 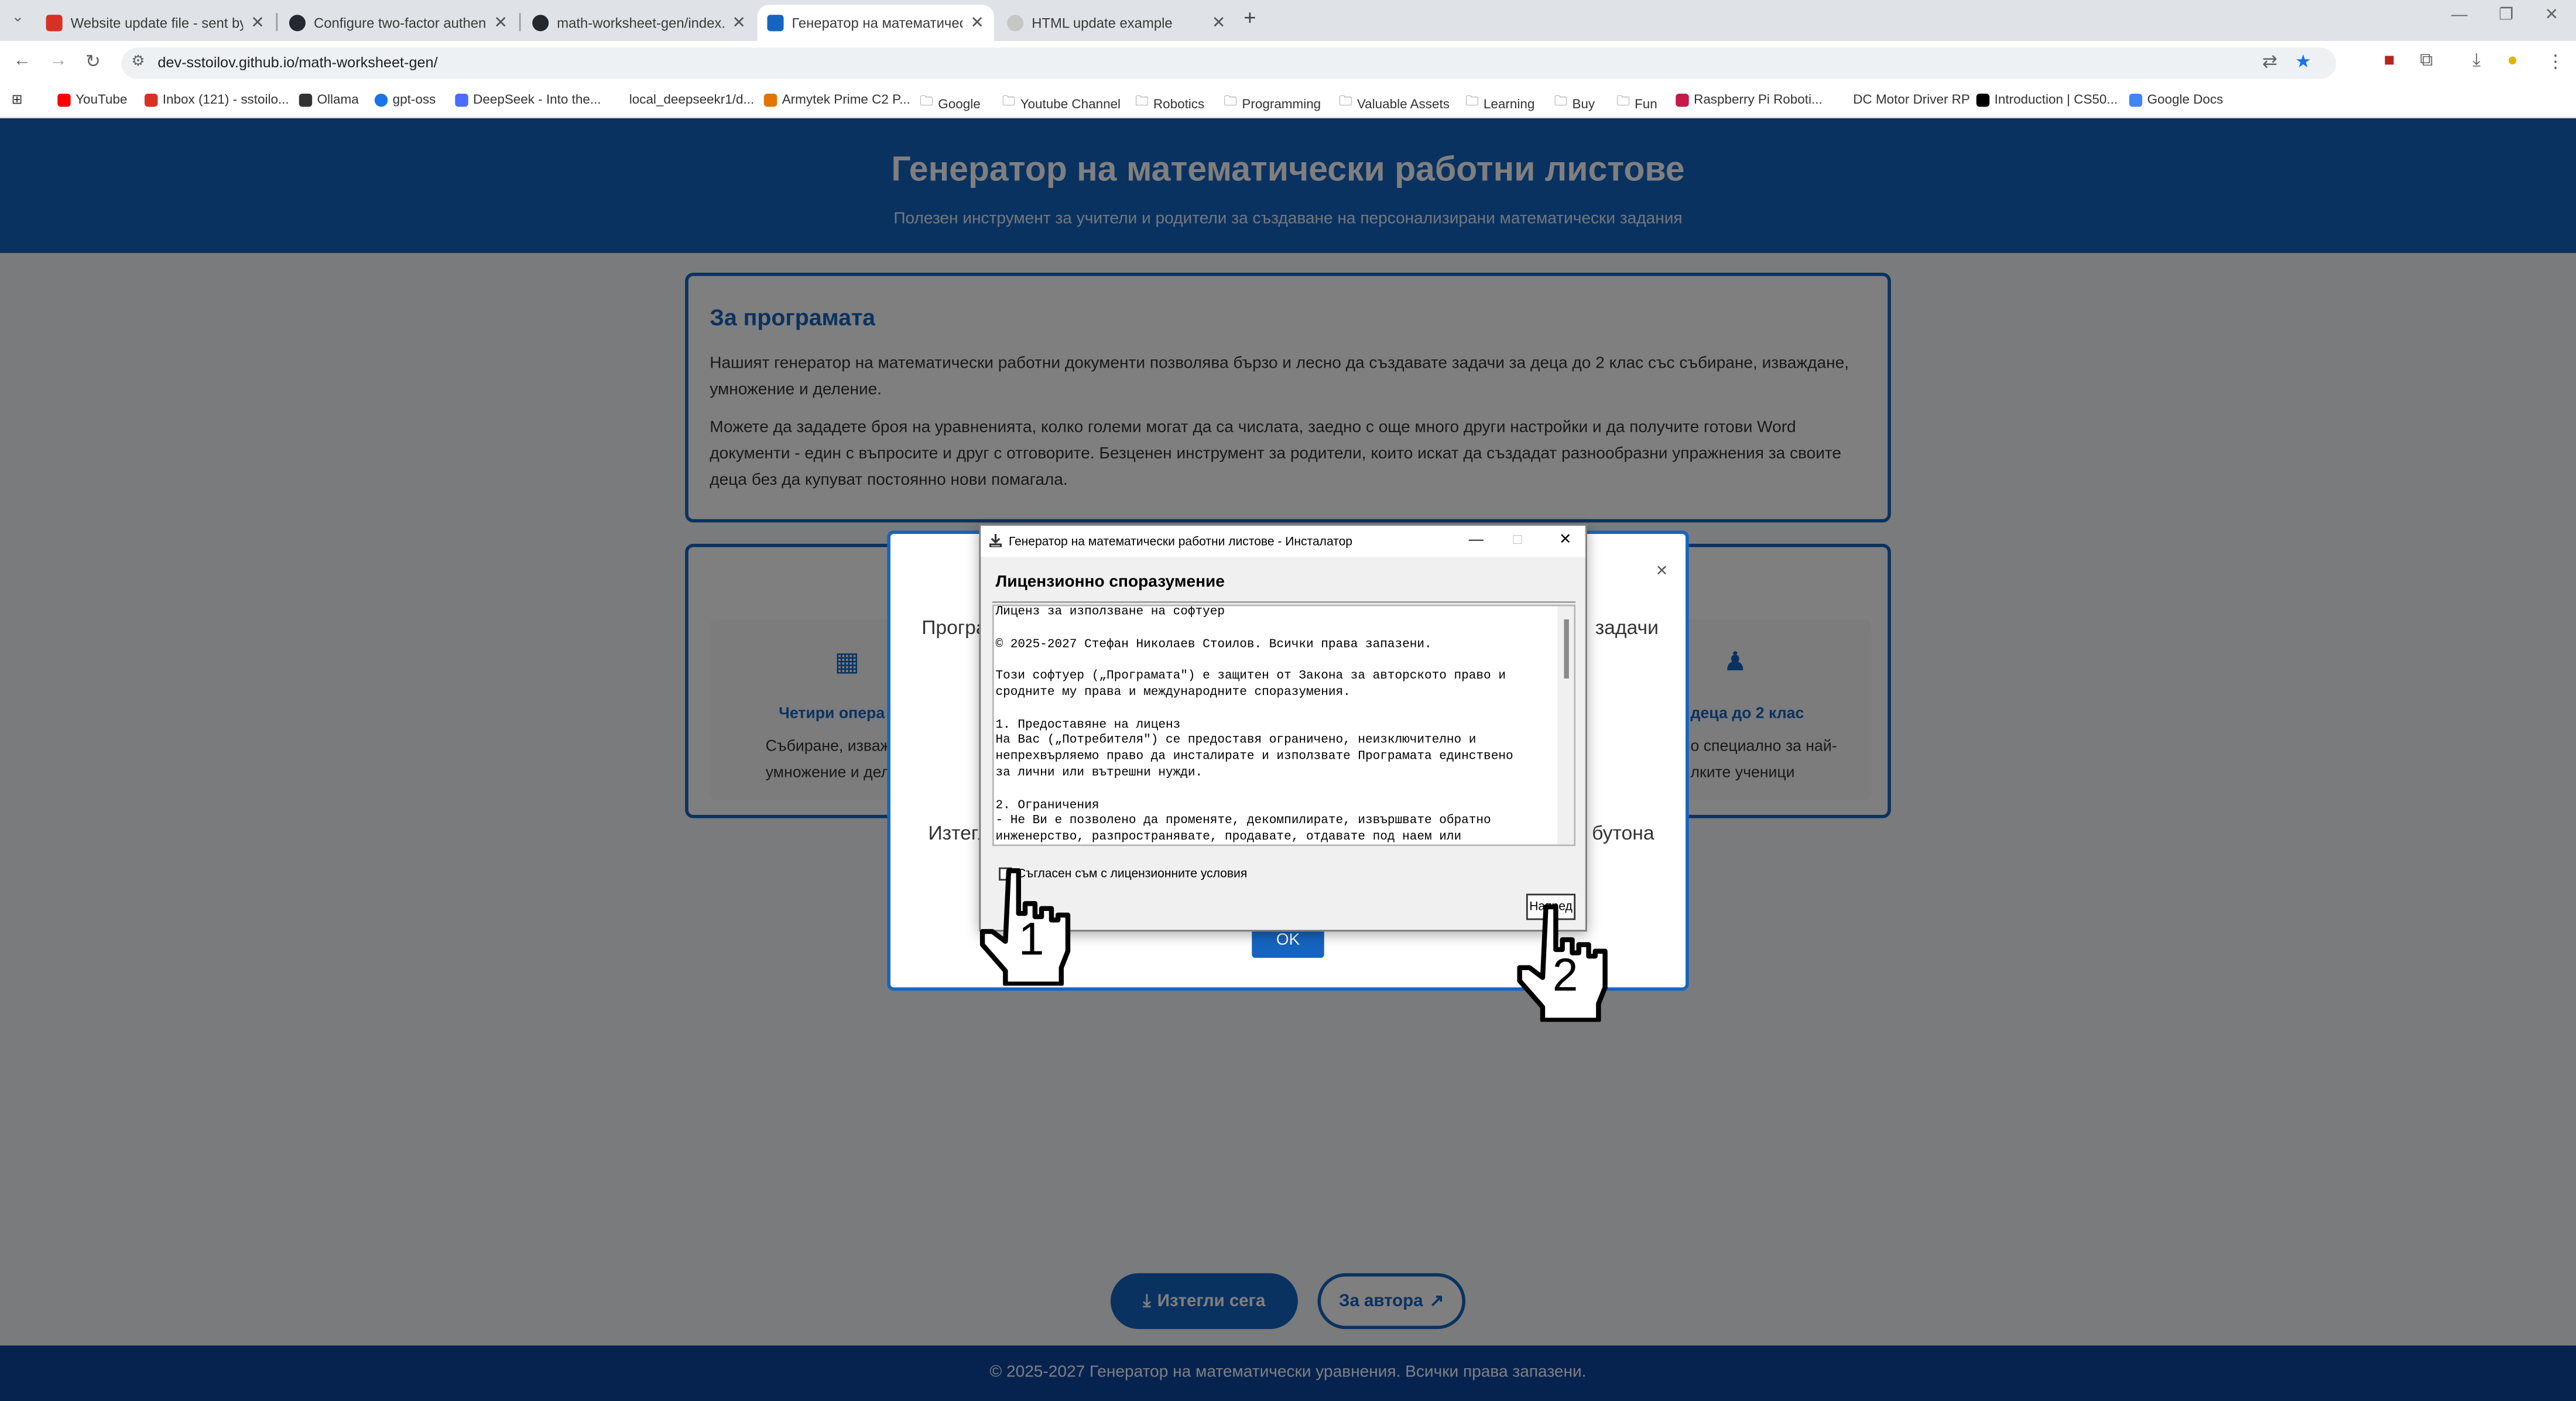 What do you see at coordinates (1476, 538) in the screenshot?
I see `installer-minimize-icon: —` at bounding box center [1476, 538].